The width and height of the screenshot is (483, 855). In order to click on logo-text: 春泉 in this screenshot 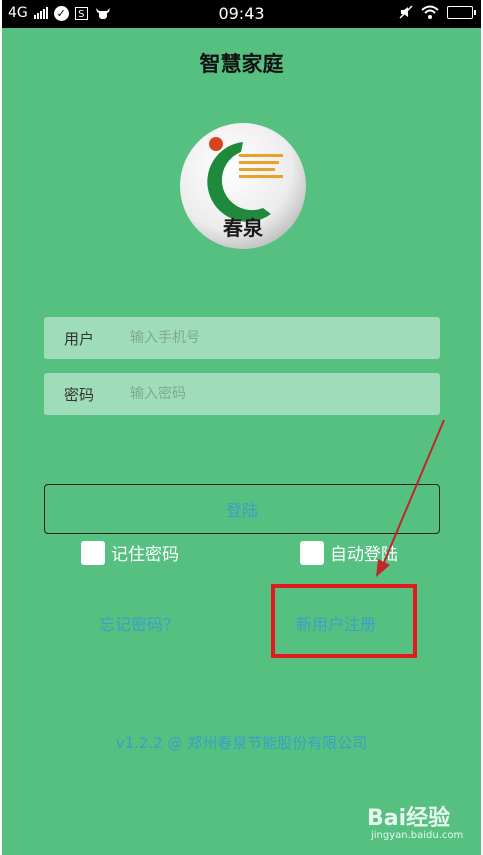, I will do `click(243, 228)`.